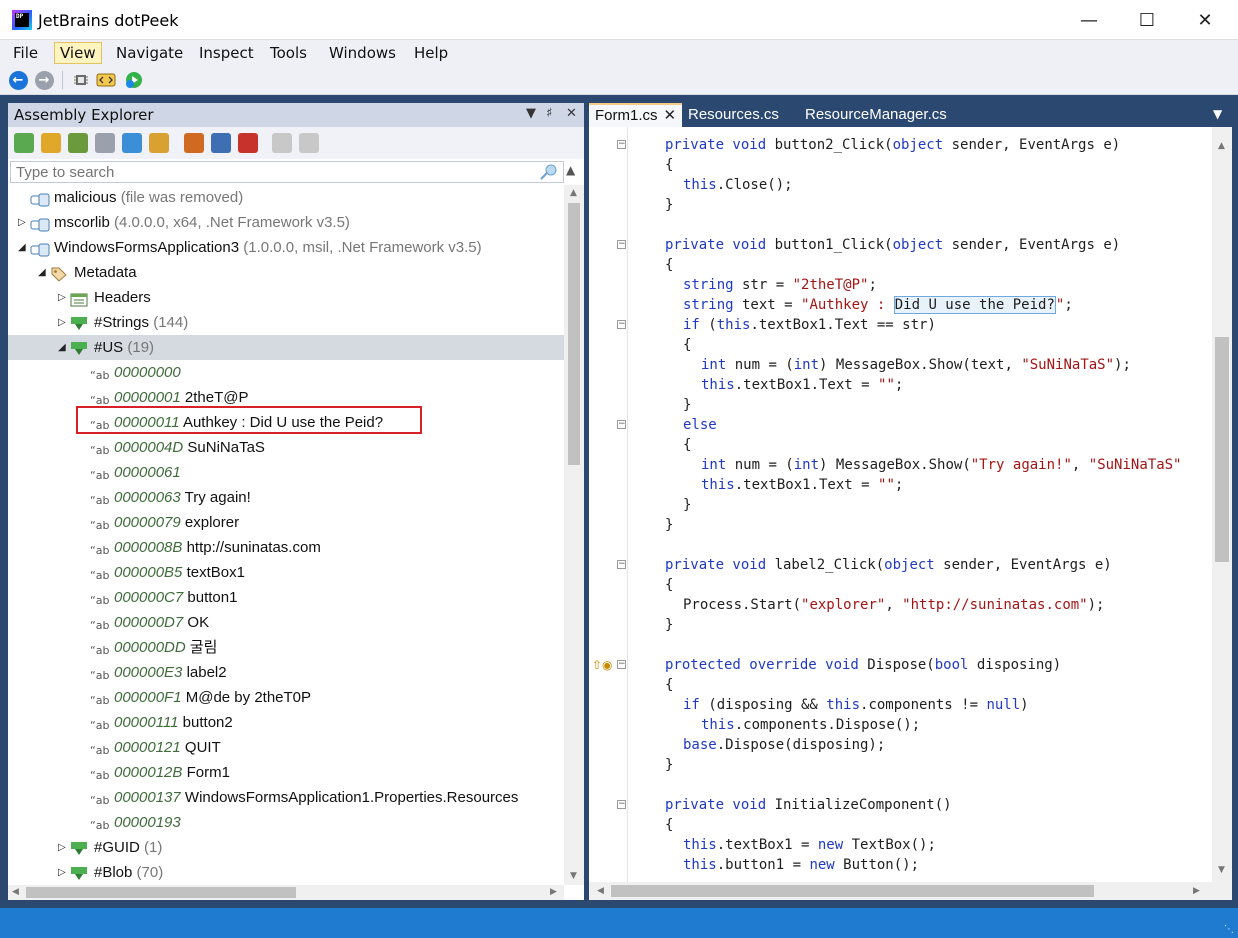  I want to click on pdb-generate-icon, so click(309, 143).